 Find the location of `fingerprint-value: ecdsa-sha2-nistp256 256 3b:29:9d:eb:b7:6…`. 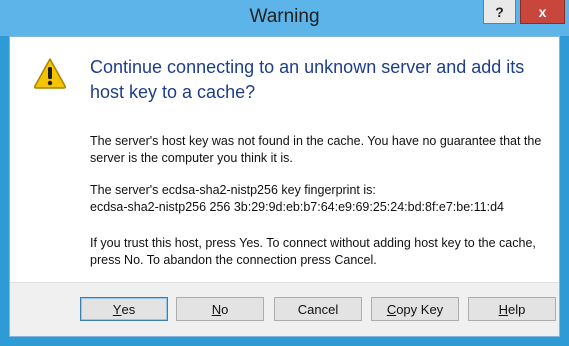

fingerprint-value: ecdsa-sha2-nistp256 256 3b:29:9d:eb:b7:6… is located at coordinates (297, 207).